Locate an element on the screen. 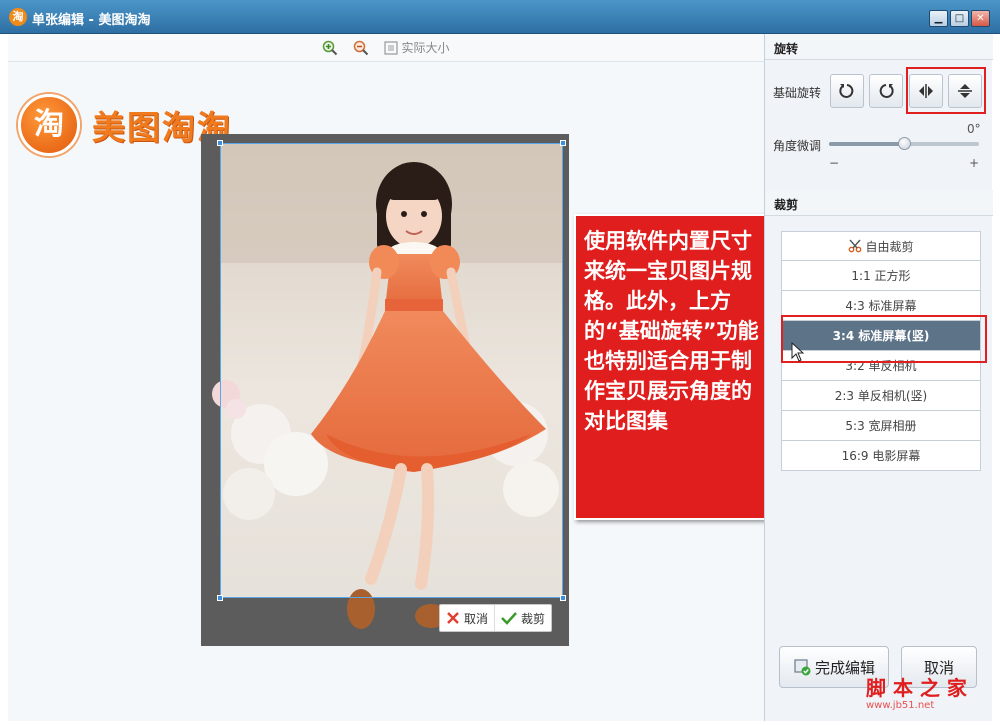 Image resolution: width=1000 pixels, height=725 pixels. crop-preset-label: 5:3 宽屏相册 is located at coordinates (881, 426).